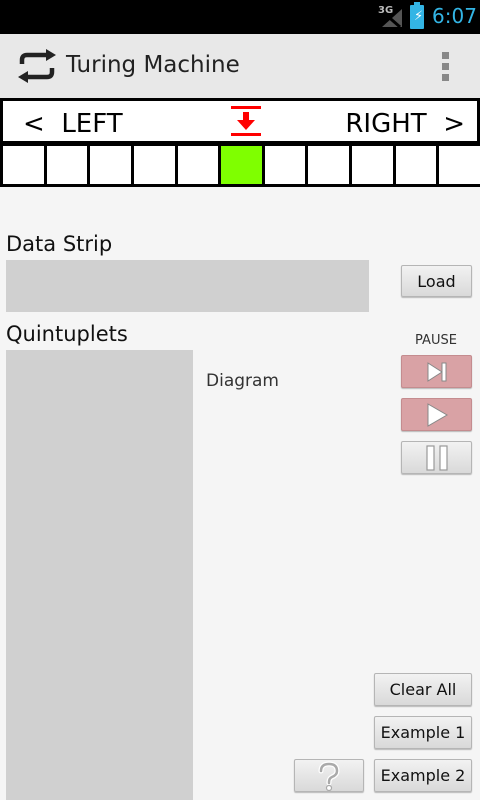 Image resolution: width=480 pixels, height=800 pixels. I want to click on signal-bars-icon, so click(392, 19).